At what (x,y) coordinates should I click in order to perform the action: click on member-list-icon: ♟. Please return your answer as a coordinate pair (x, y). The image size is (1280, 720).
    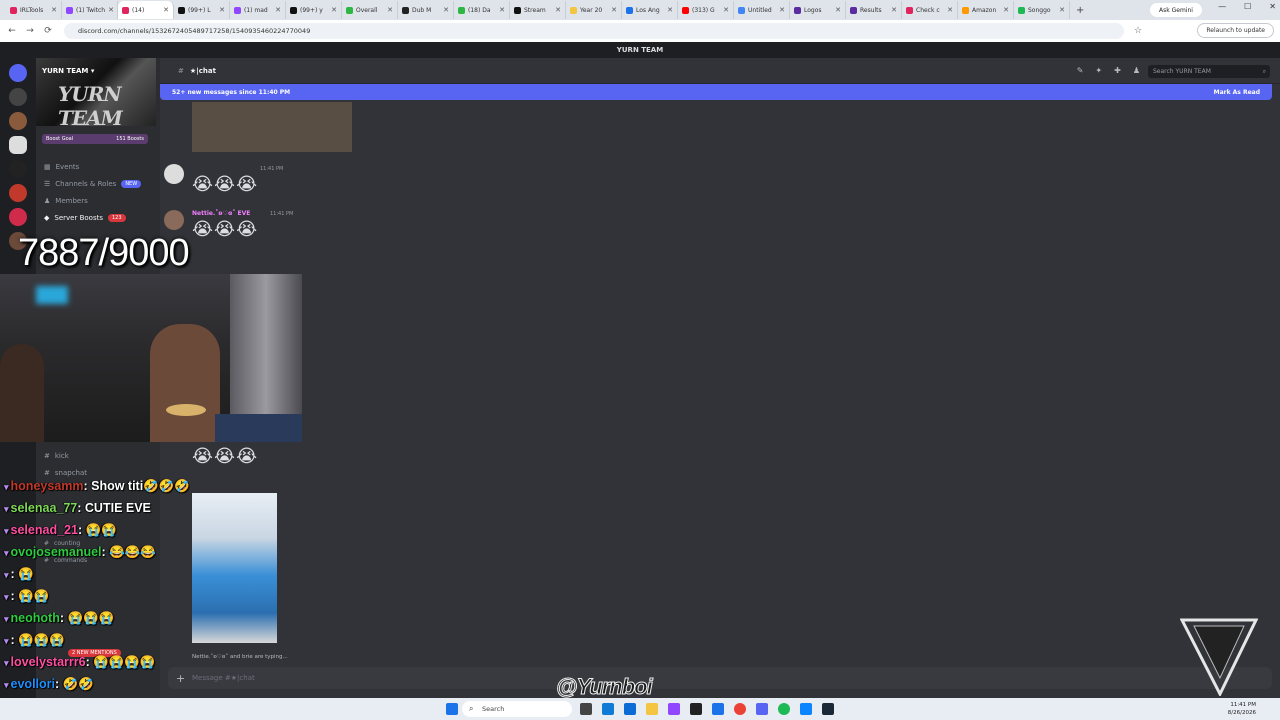
    Looking at the image, I should click on (1136, 70).